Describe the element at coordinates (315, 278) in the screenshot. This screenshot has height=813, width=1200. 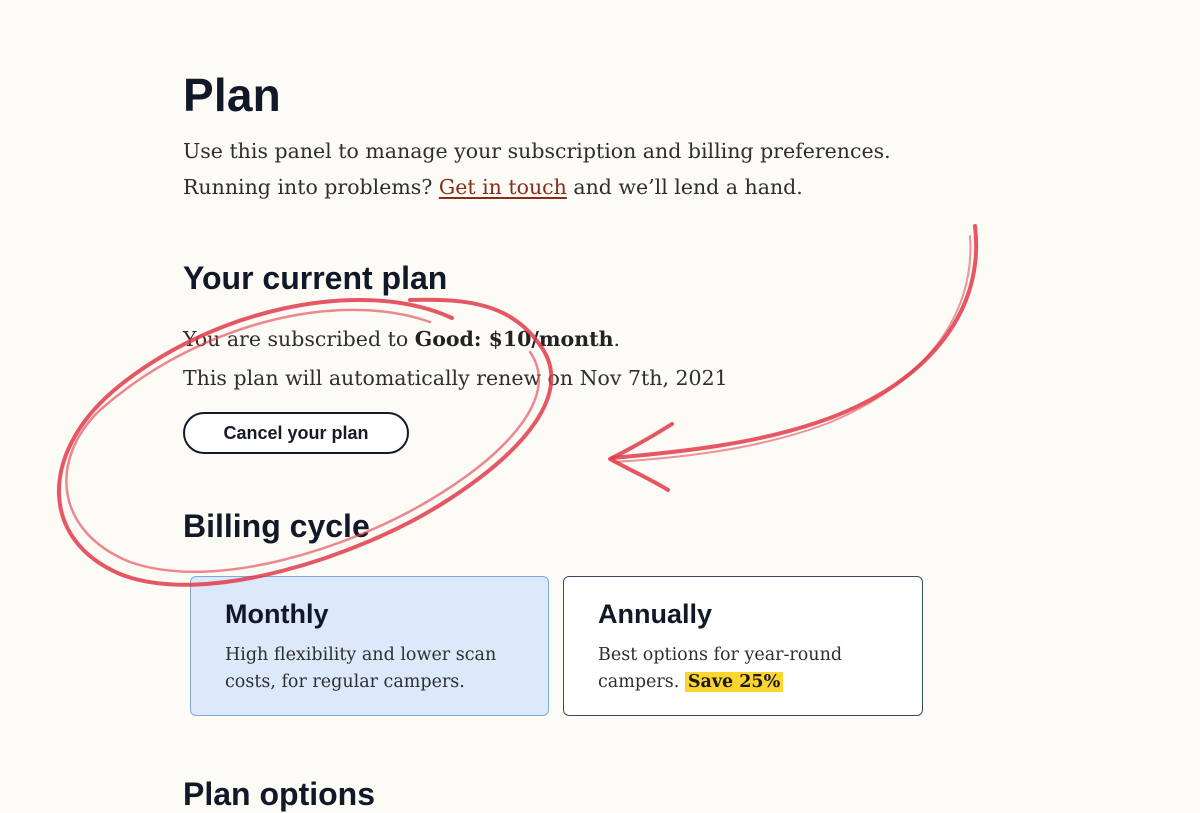
I see `current-plan-heading: Your current plan` at that location.